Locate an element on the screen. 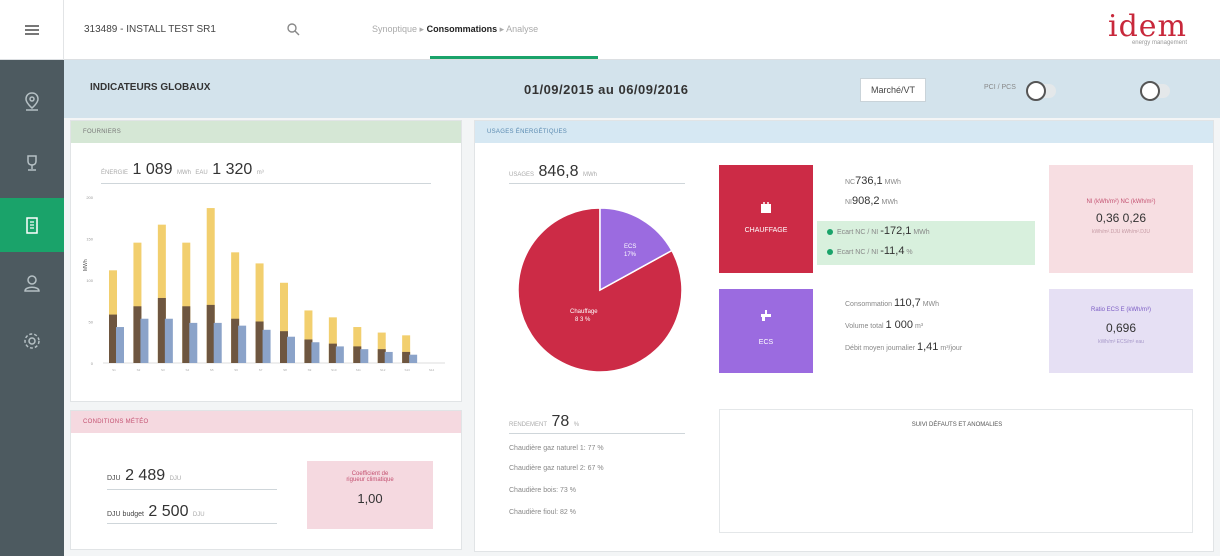 This screenshot has height=556, width=1220. boiler-efficiency-4: Chaudière fioul: 82 % is located at coordinates (542, 512).